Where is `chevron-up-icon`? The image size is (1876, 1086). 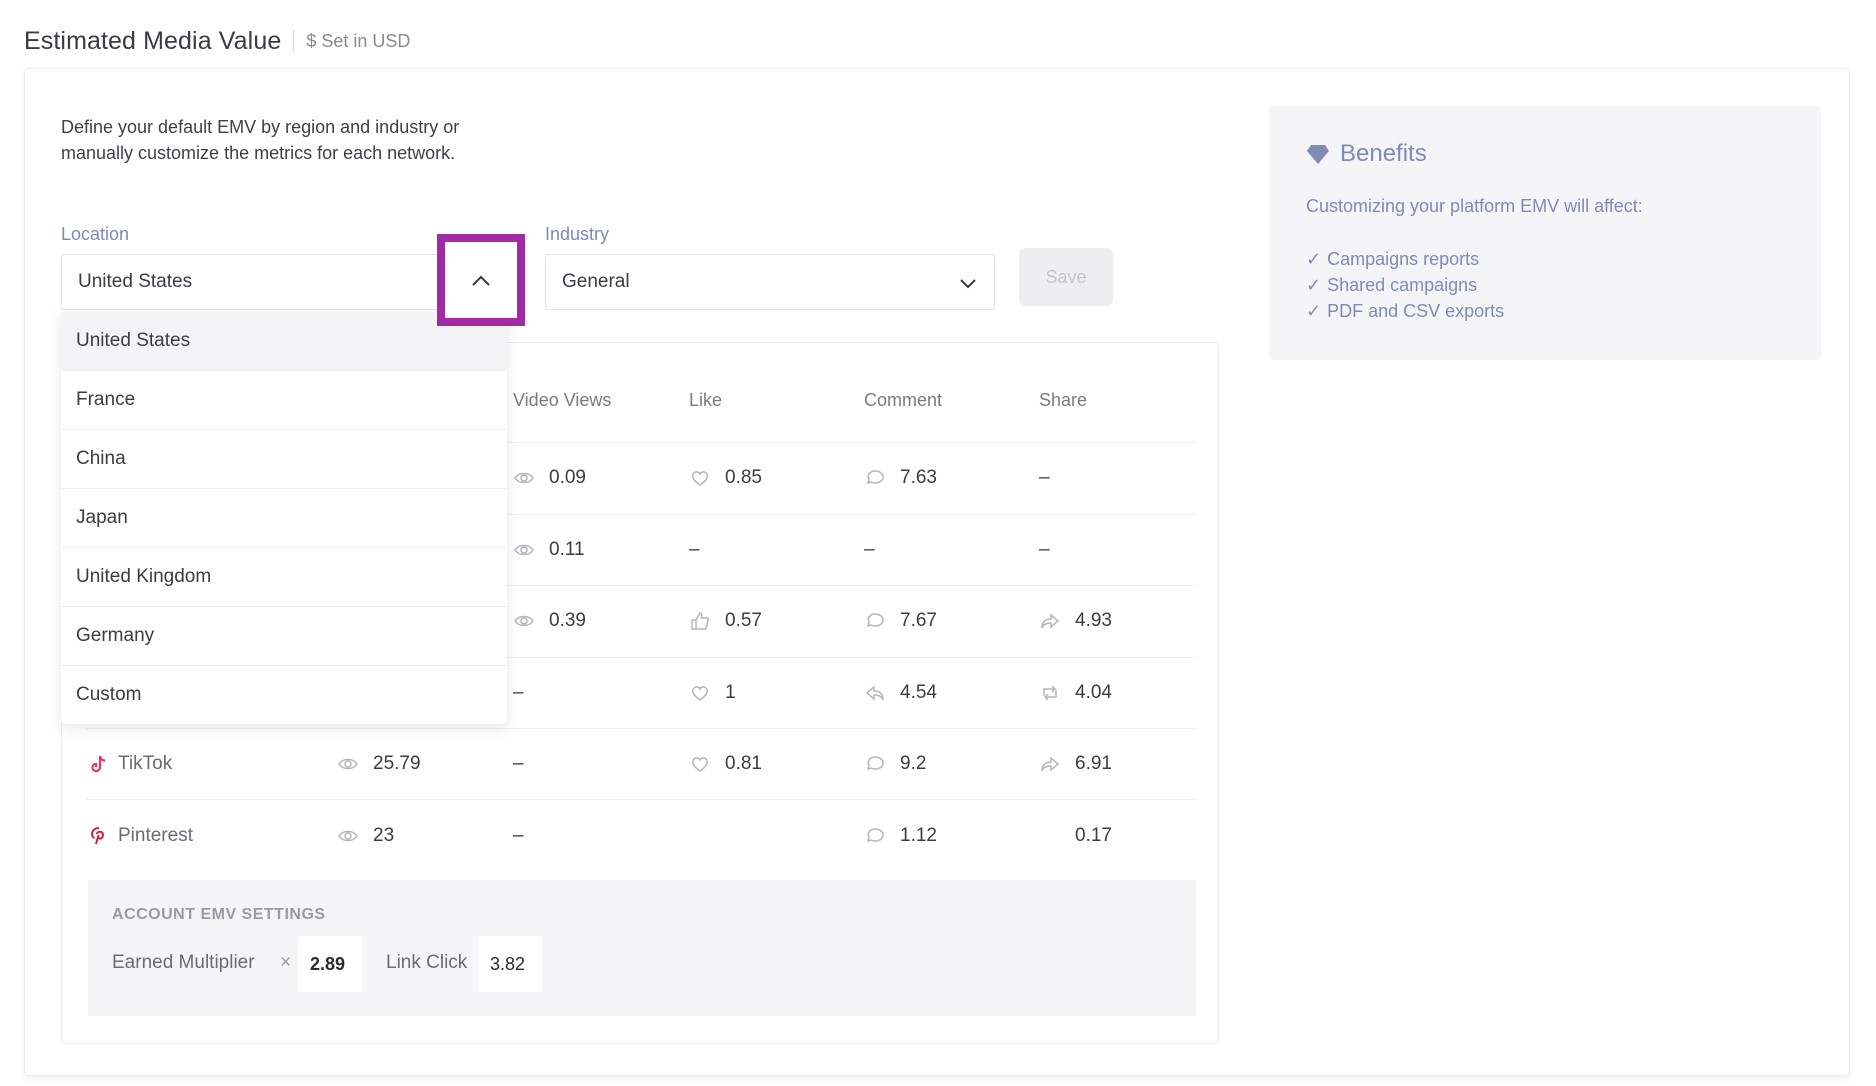
chevron-up-icon is located at coordinates (481, 280).